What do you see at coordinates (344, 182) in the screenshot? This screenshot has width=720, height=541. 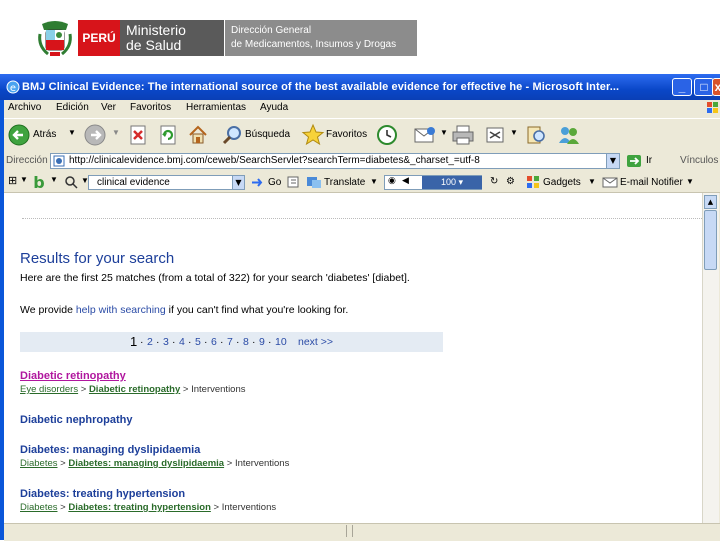 I see `translate-label: Translate` at bounding box center [344, 182].